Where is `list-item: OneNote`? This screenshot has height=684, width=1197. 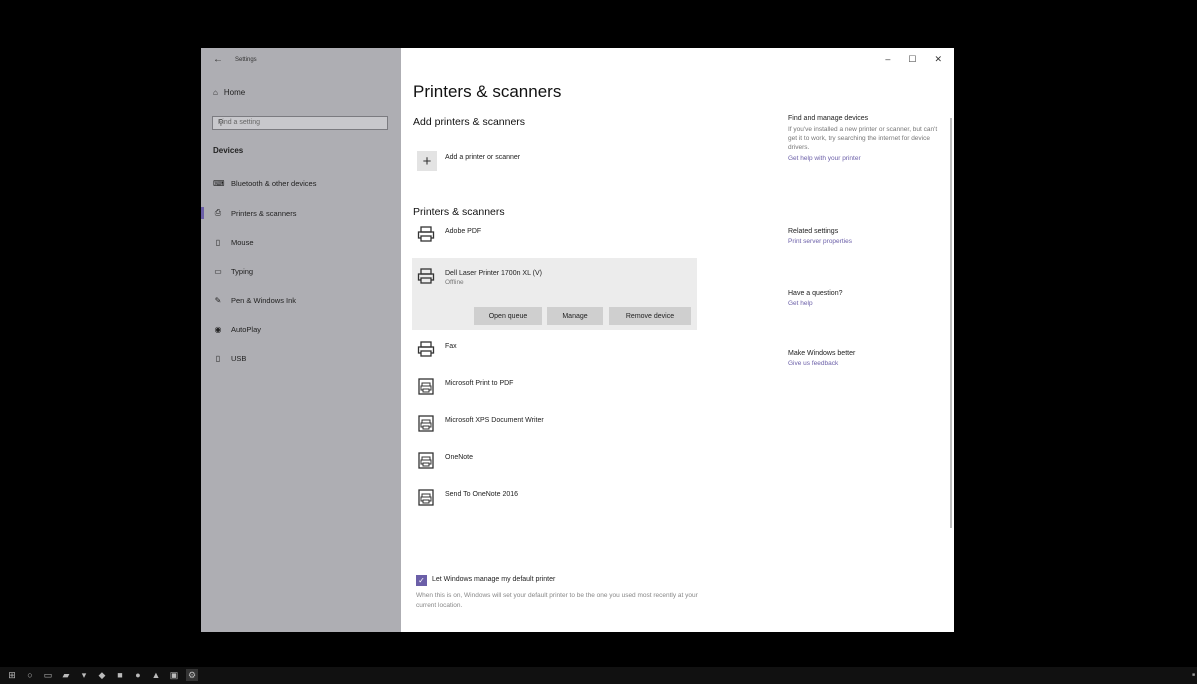
list-item: OneNote is located at coordinates (445, 460).